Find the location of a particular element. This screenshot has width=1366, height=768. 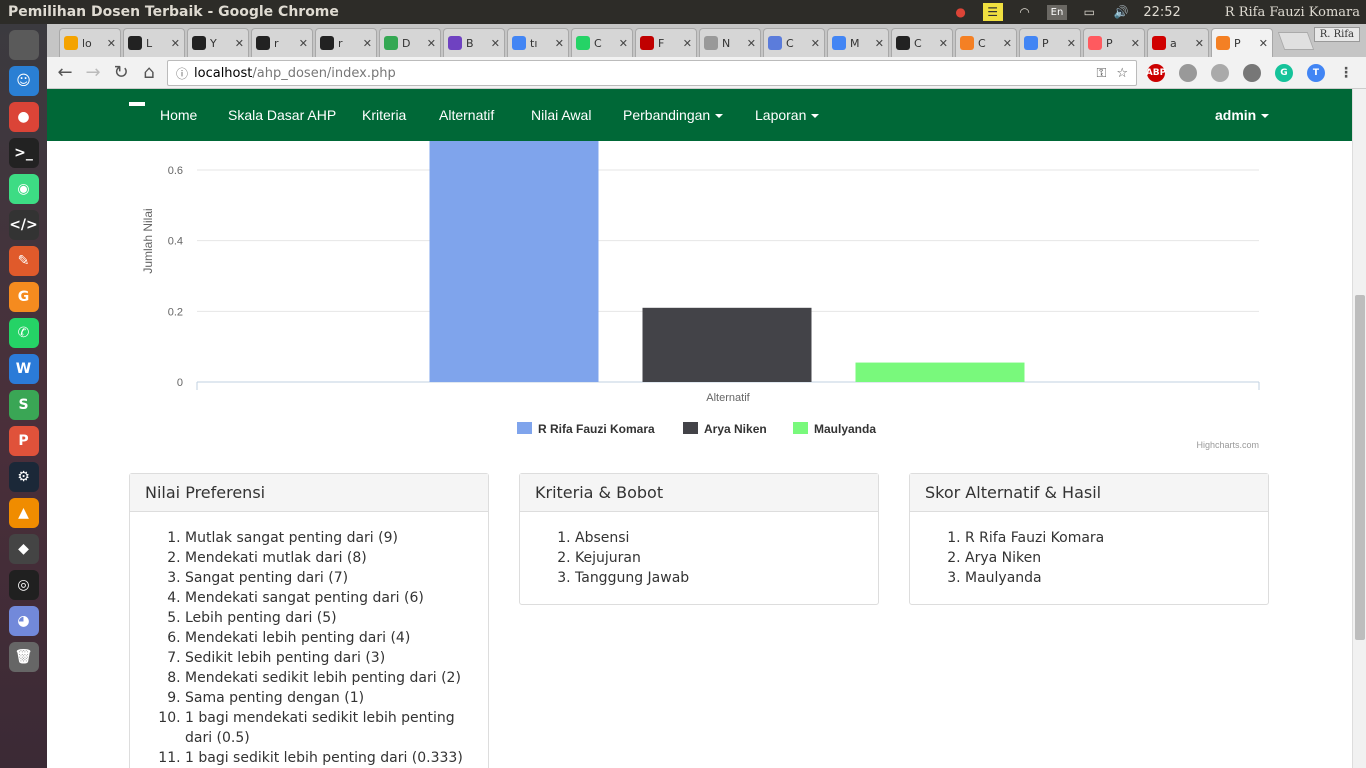

launcher-wps-presentation-icon: P is located at coordinates (23, 441).